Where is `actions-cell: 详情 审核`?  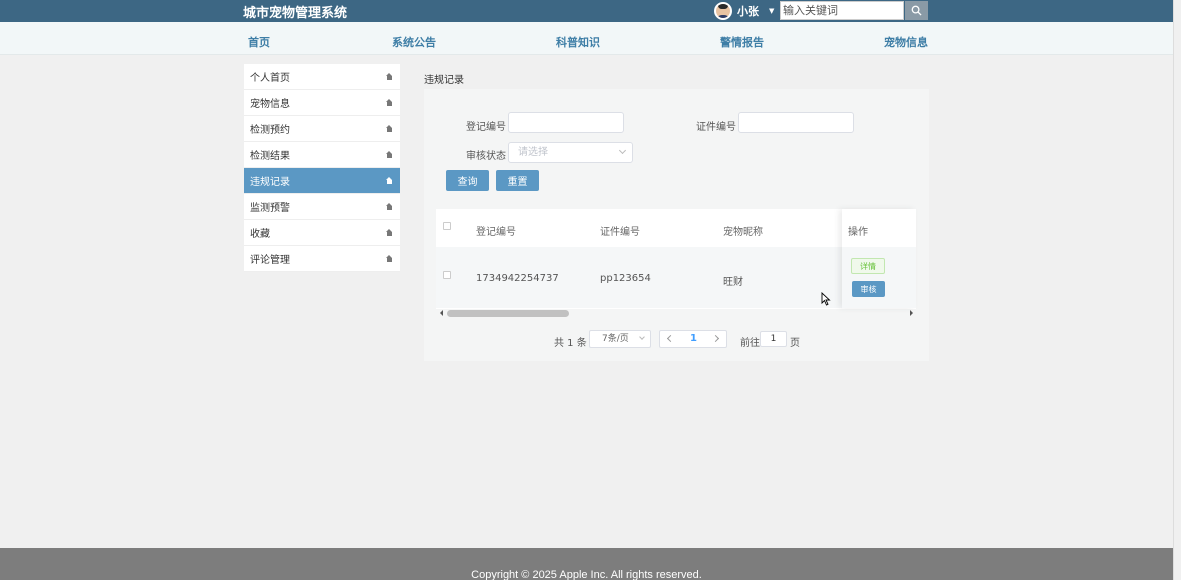 actions-cell: 详情 审核 is located at coordinates (879, 277).